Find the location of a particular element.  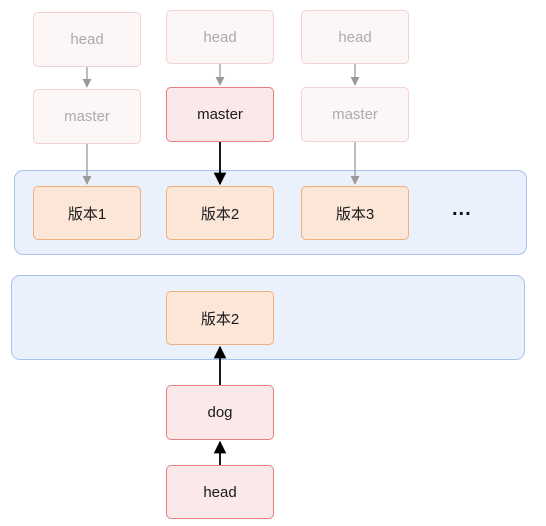

version-label-3: 版本3 is located at coordinates (355, 214).